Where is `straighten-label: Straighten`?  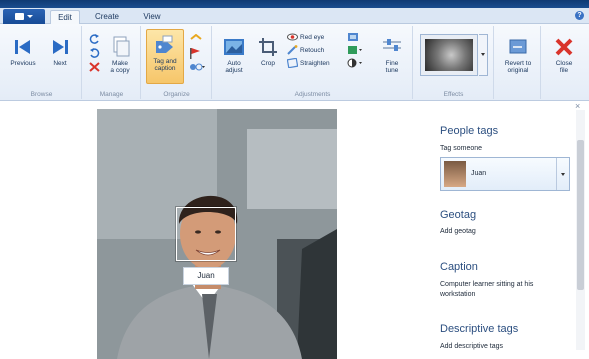 straighten-label: Straighten is located at coordinates (315, 63).